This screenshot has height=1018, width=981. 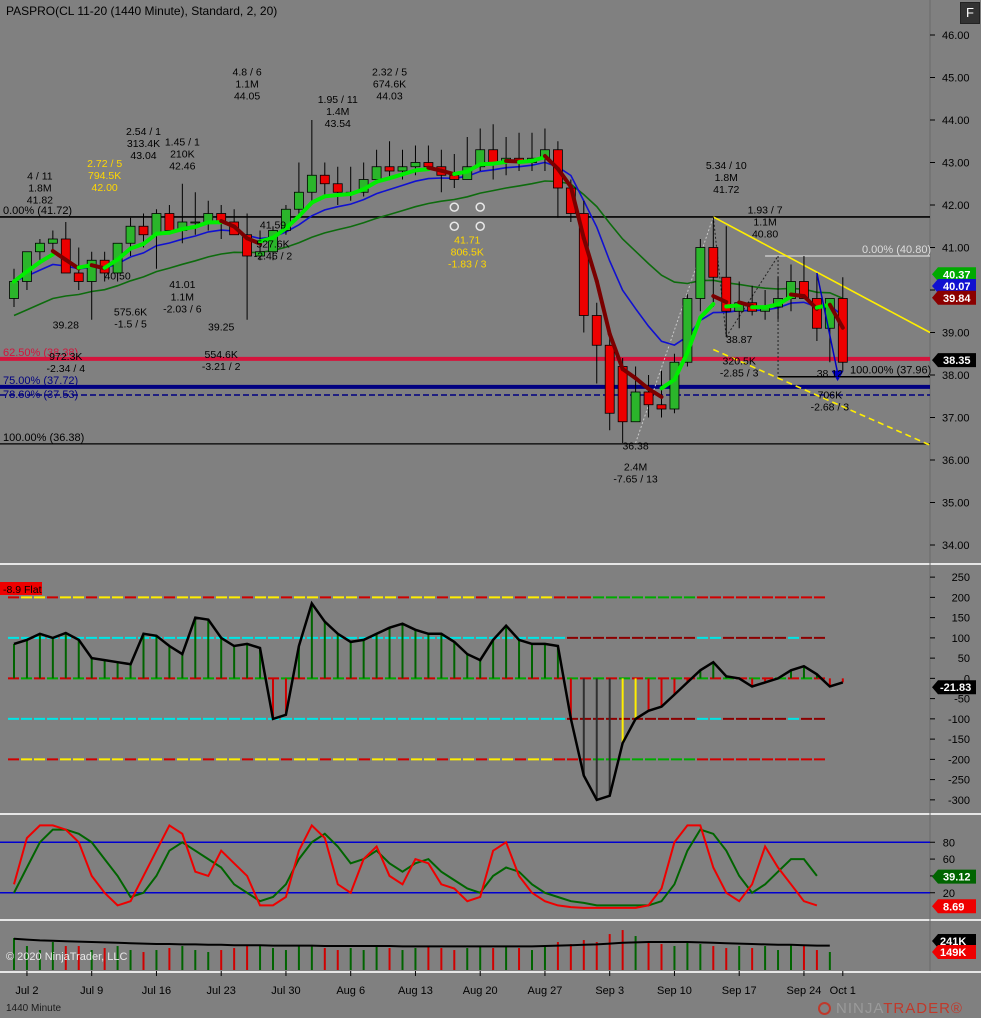 I want to click on osc-tick-label: 50, so click(x=964, y=659).